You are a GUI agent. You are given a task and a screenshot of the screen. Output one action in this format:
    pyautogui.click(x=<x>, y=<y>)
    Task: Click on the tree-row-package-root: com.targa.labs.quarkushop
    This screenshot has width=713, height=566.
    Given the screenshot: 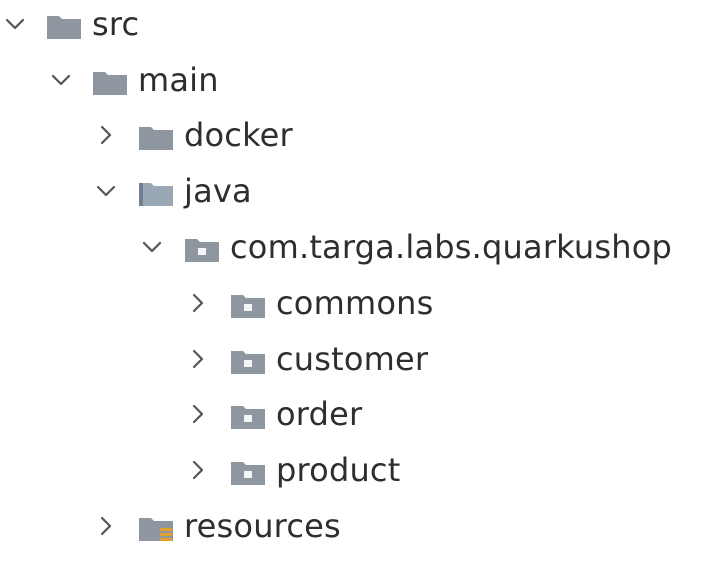 What is the action you would take?
    pyautogui.click(x=356, y=257)
    